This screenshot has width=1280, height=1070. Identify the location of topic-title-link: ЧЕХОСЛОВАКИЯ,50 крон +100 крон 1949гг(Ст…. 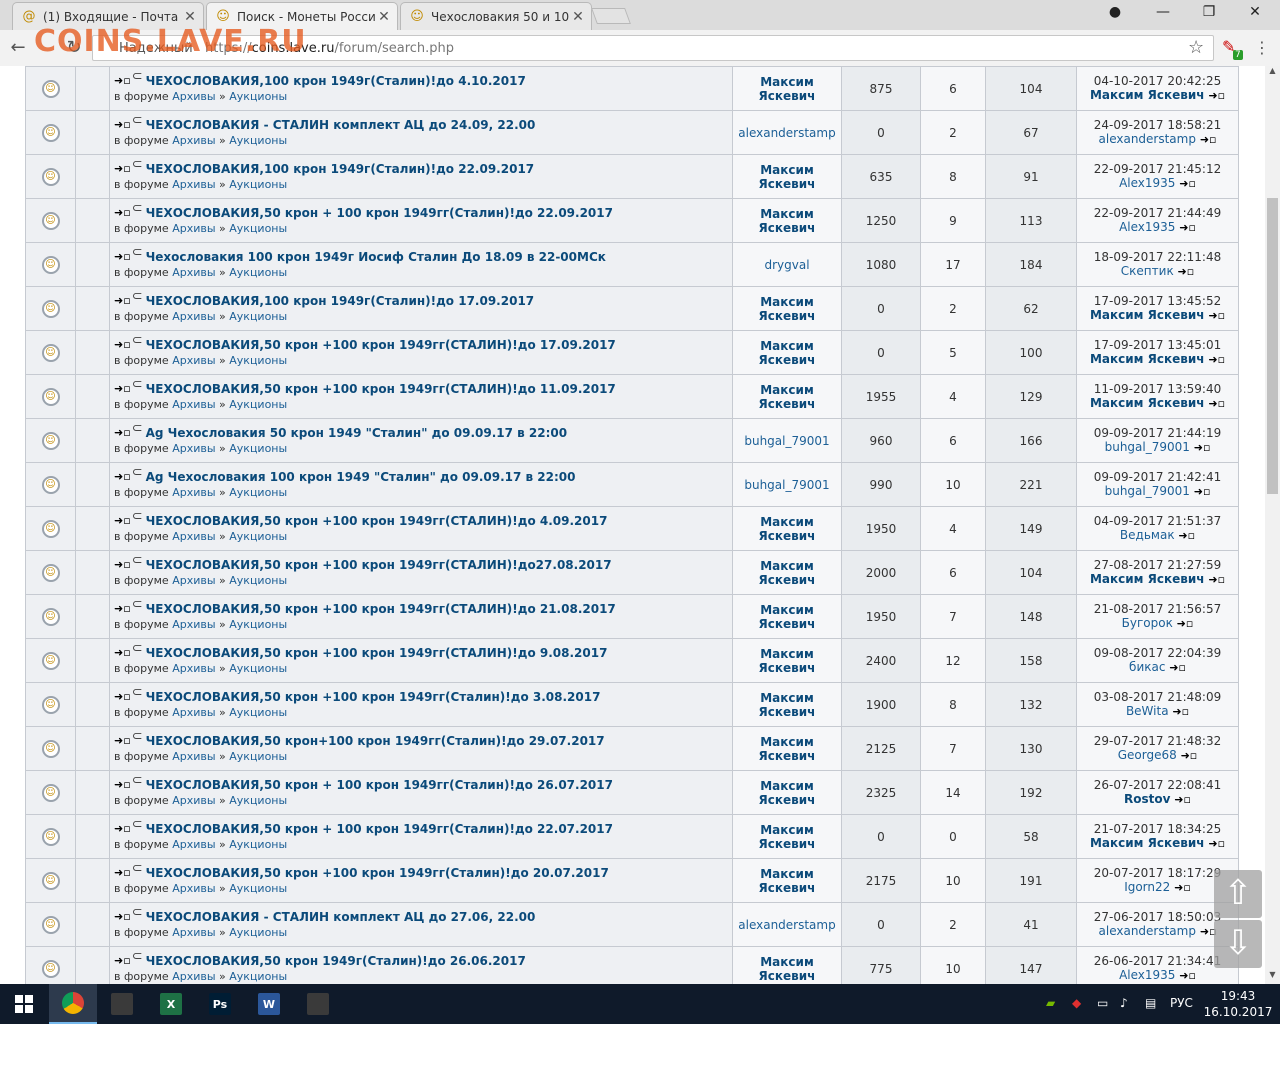
(373, 697).